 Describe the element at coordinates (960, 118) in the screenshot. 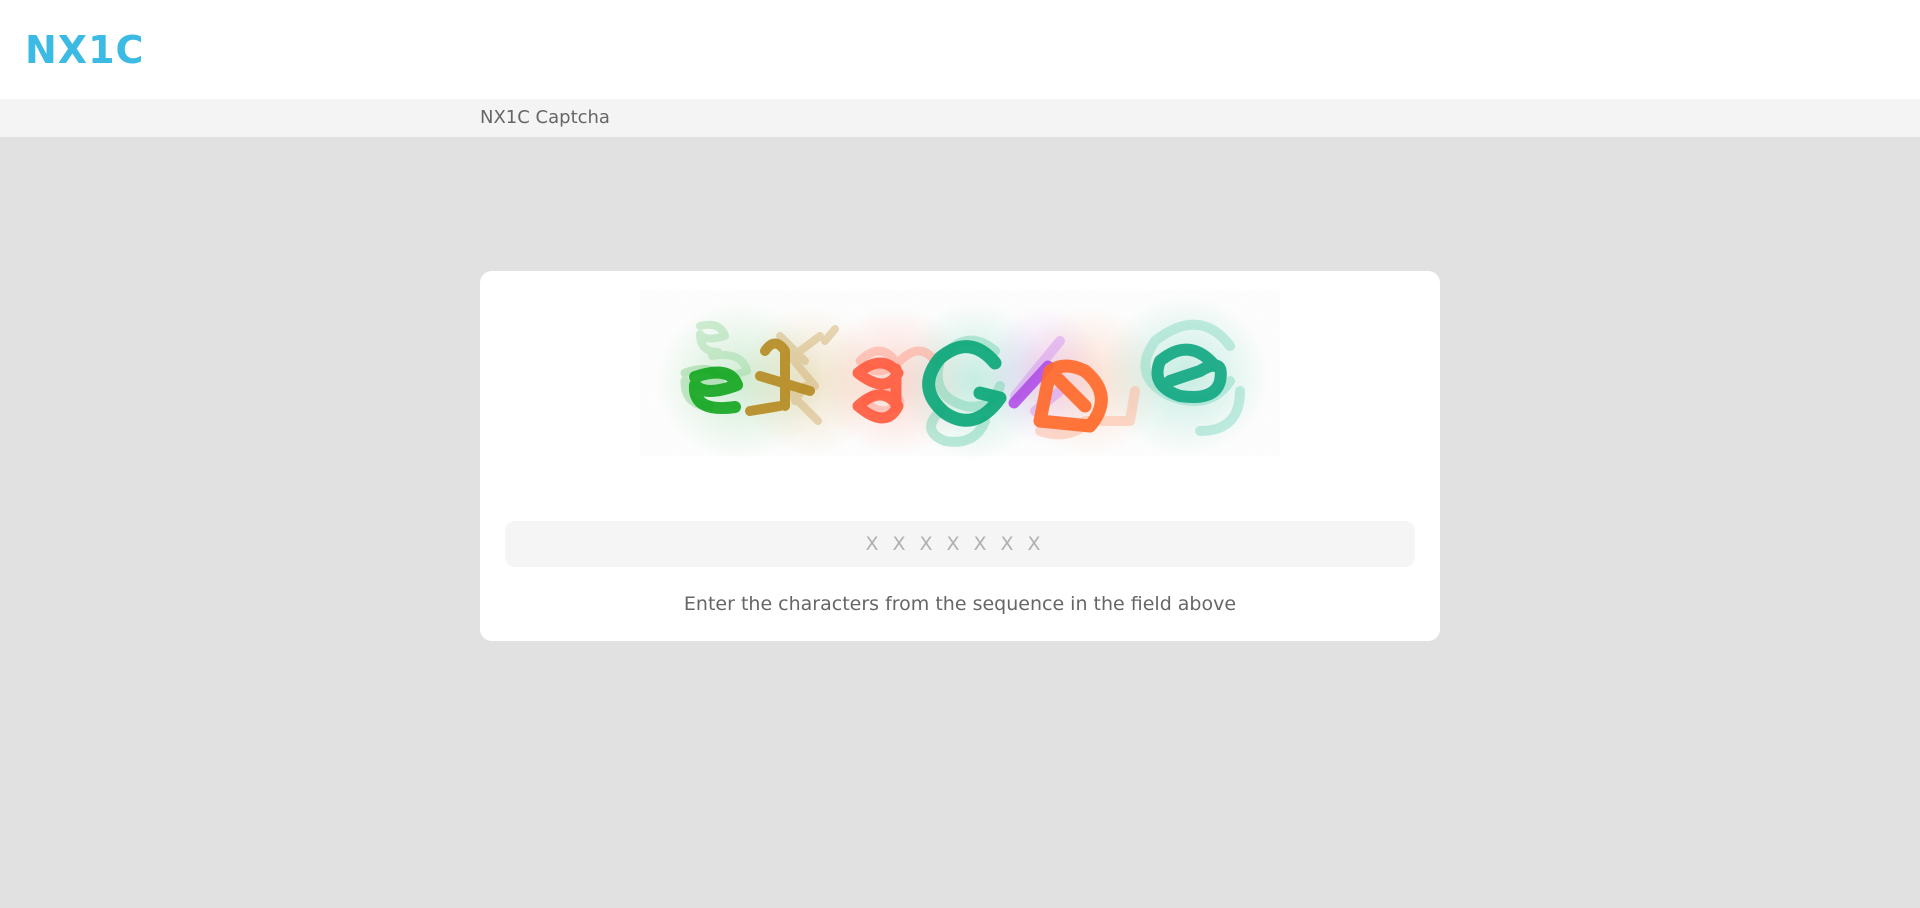

I see `breadcrumb-bar: NX1C Captcha` at that location.